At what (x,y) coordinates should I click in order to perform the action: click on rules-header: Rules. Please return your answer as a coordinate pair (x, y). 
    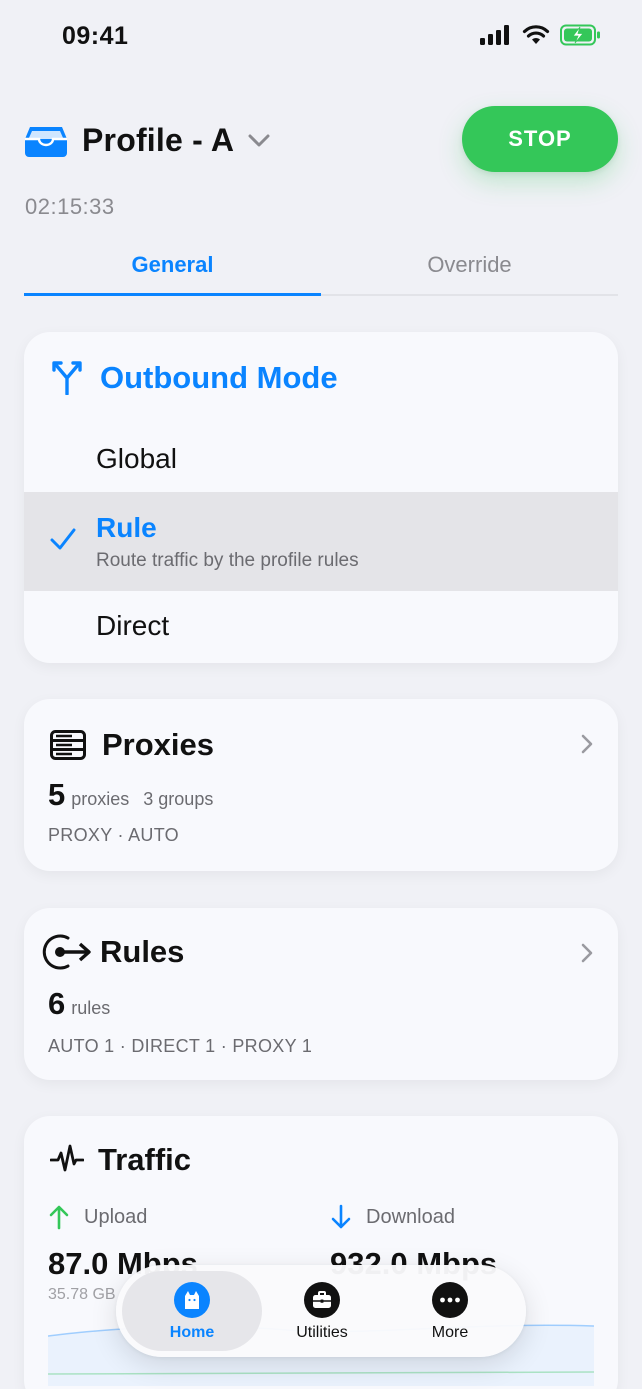
    Looking at the image, I should click on (113, 952).